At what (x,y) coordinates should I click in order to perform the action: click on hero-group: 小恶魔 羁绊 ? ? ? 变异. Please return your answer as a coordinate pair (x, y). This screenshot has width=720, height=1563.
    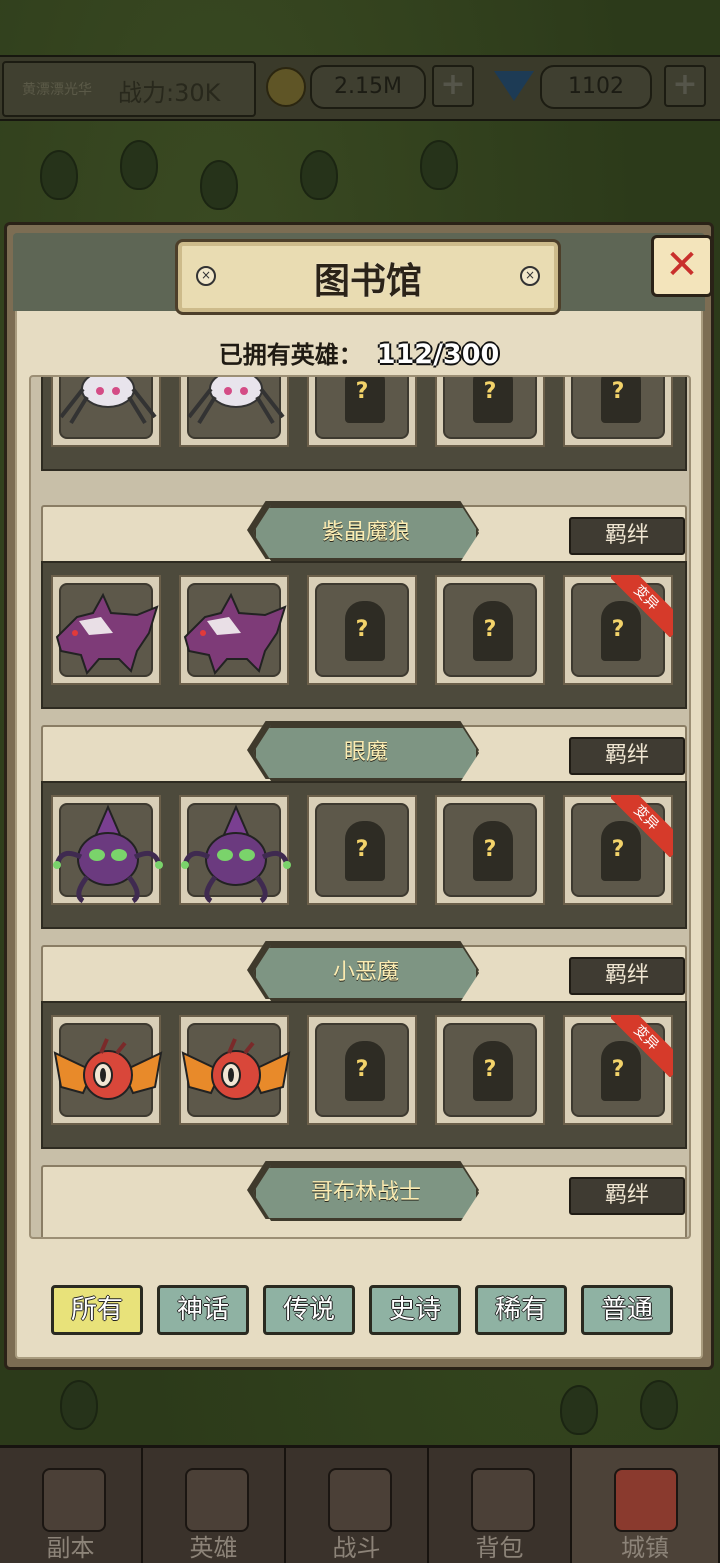
    Looking at the image, I should click on (364, 1045).